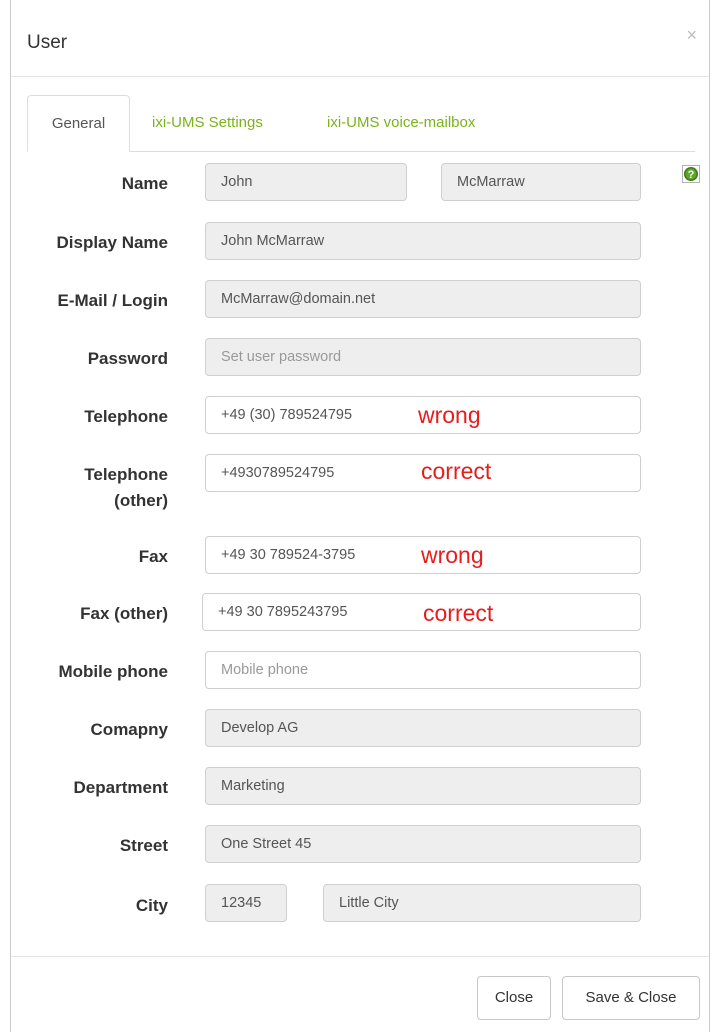  What do you see at coordinates (112, 242) in the screenshot?
I see `display-name-label: Display Name` at bounding box center [112, 242].